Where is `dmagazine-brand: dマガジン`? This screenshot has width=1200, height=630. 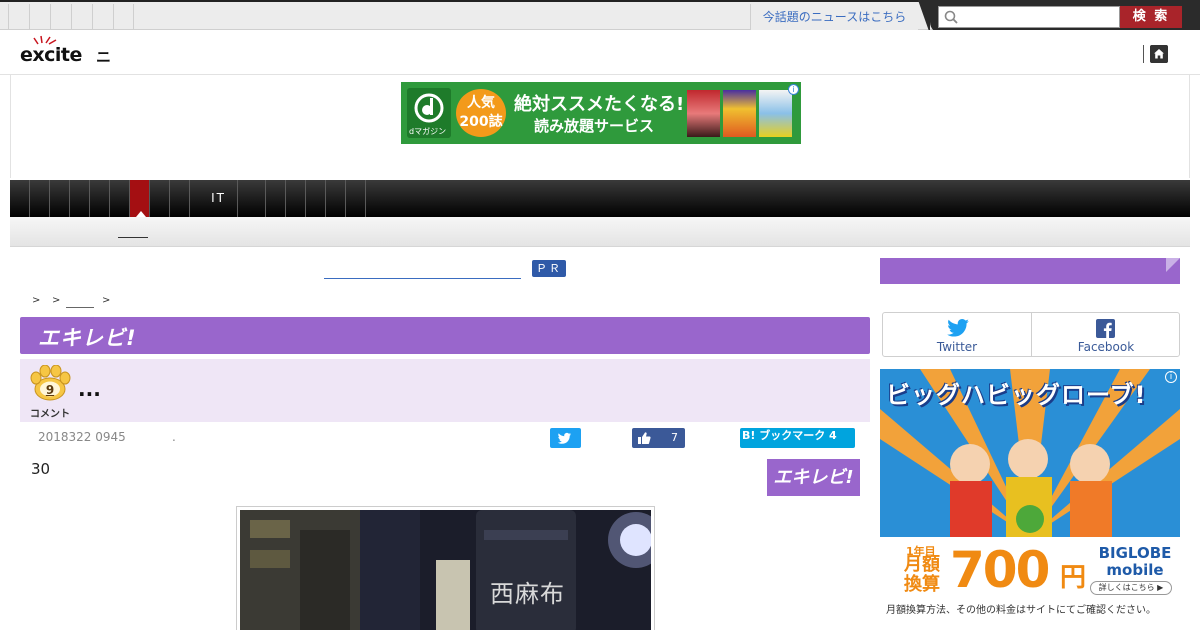
dmagazine-brand: dマガジン is located at coordinates (428, 131).